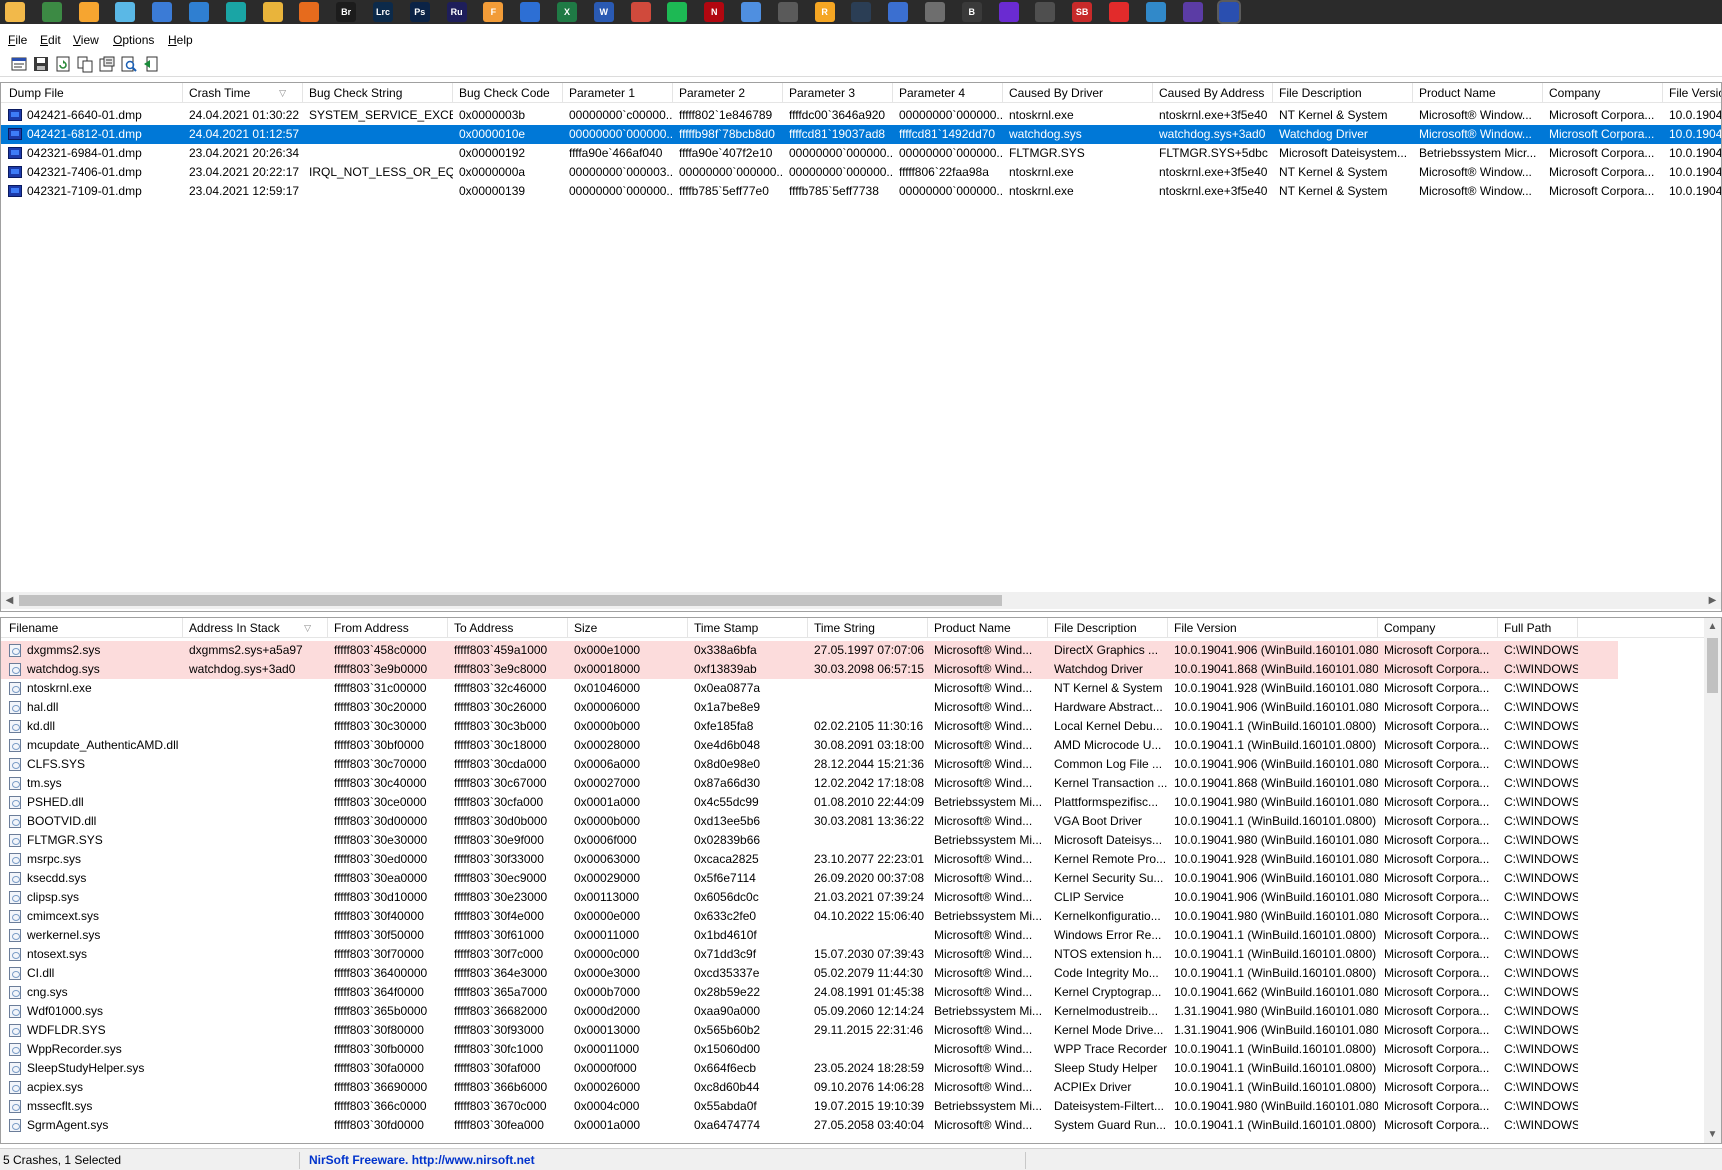 This screenshot has height=1170, width=1722. What do you see at coordinates (383, 12) in the screenshot?
I see `lightroom-classic-icon: Lrc` at bounding box center [383, 12].